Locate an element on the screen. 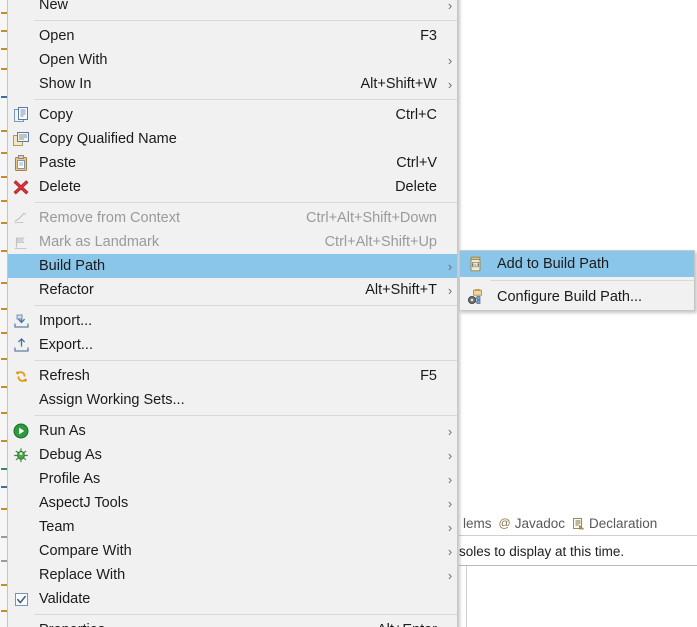 The height and width of the screenshot is (627, 697). menu-item-replace-with: Replace With › is located at coordinates (232, 575).